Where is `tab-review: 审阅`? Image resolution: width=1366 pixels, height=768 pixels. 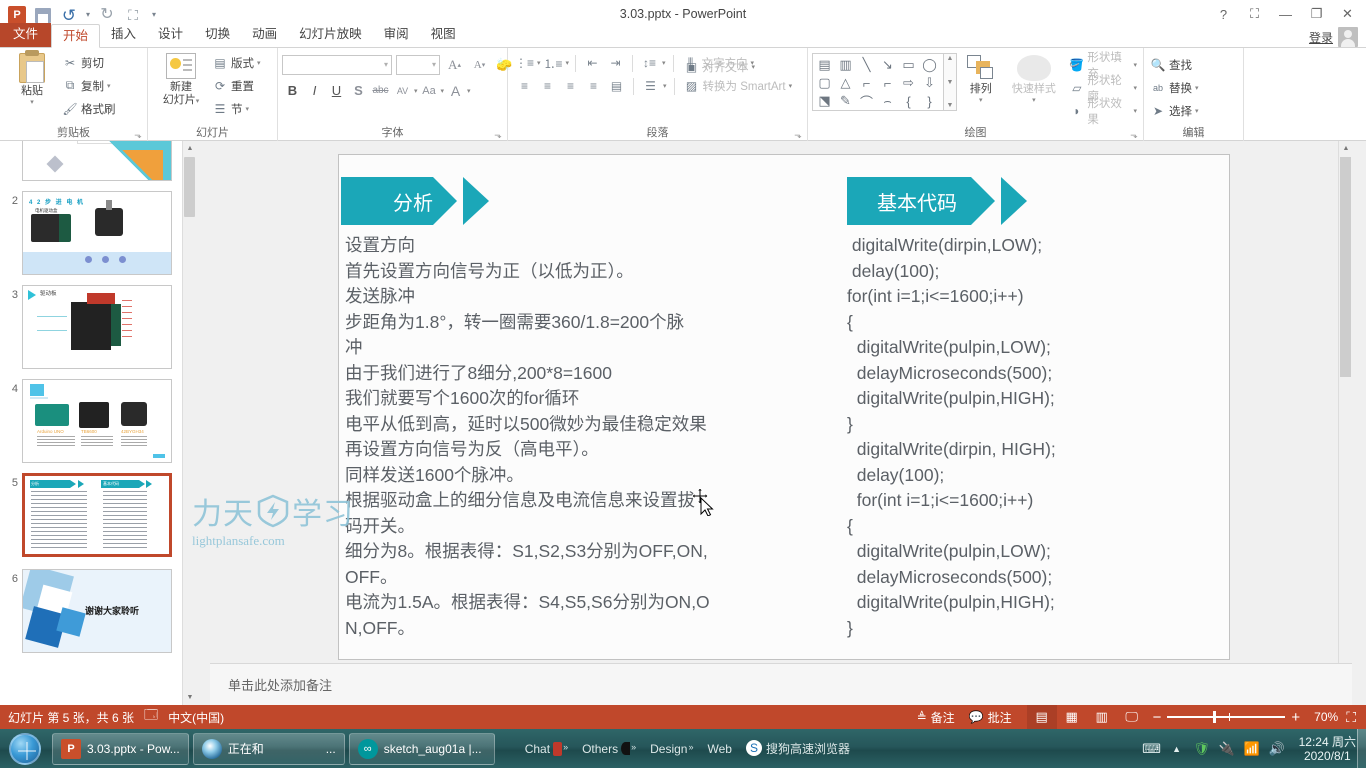
tab-review: 审阅 is located at coordinates (396, 35).